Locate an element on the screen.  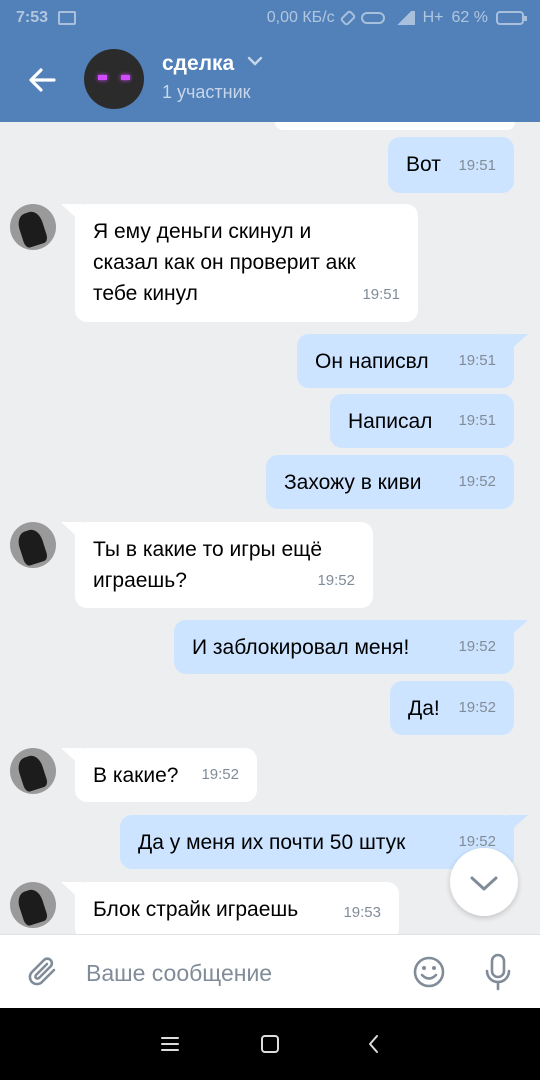
message-text: Он написвл is located at coordinates (372, 361).